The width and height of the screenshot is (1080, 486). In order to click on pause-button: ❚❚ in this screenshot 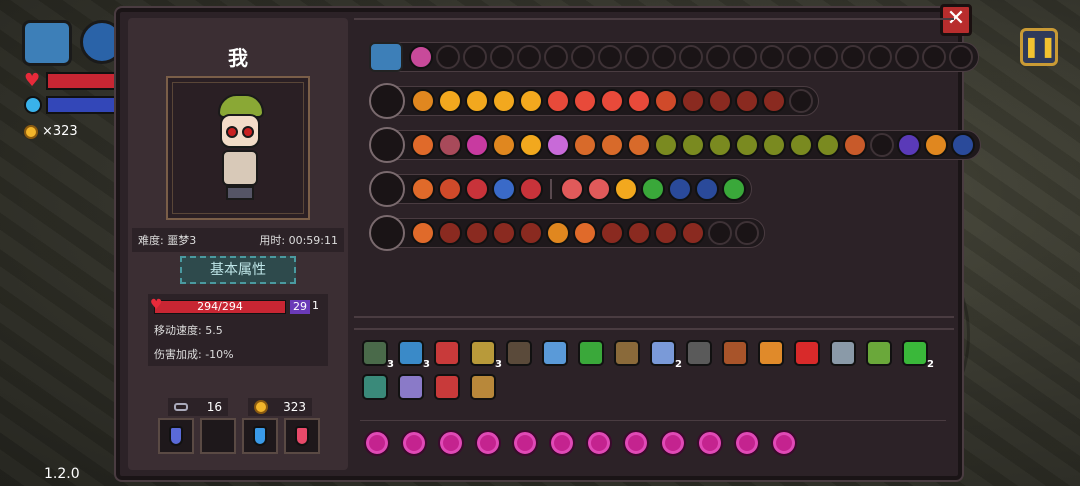, I will do `click(1039, 47)`.